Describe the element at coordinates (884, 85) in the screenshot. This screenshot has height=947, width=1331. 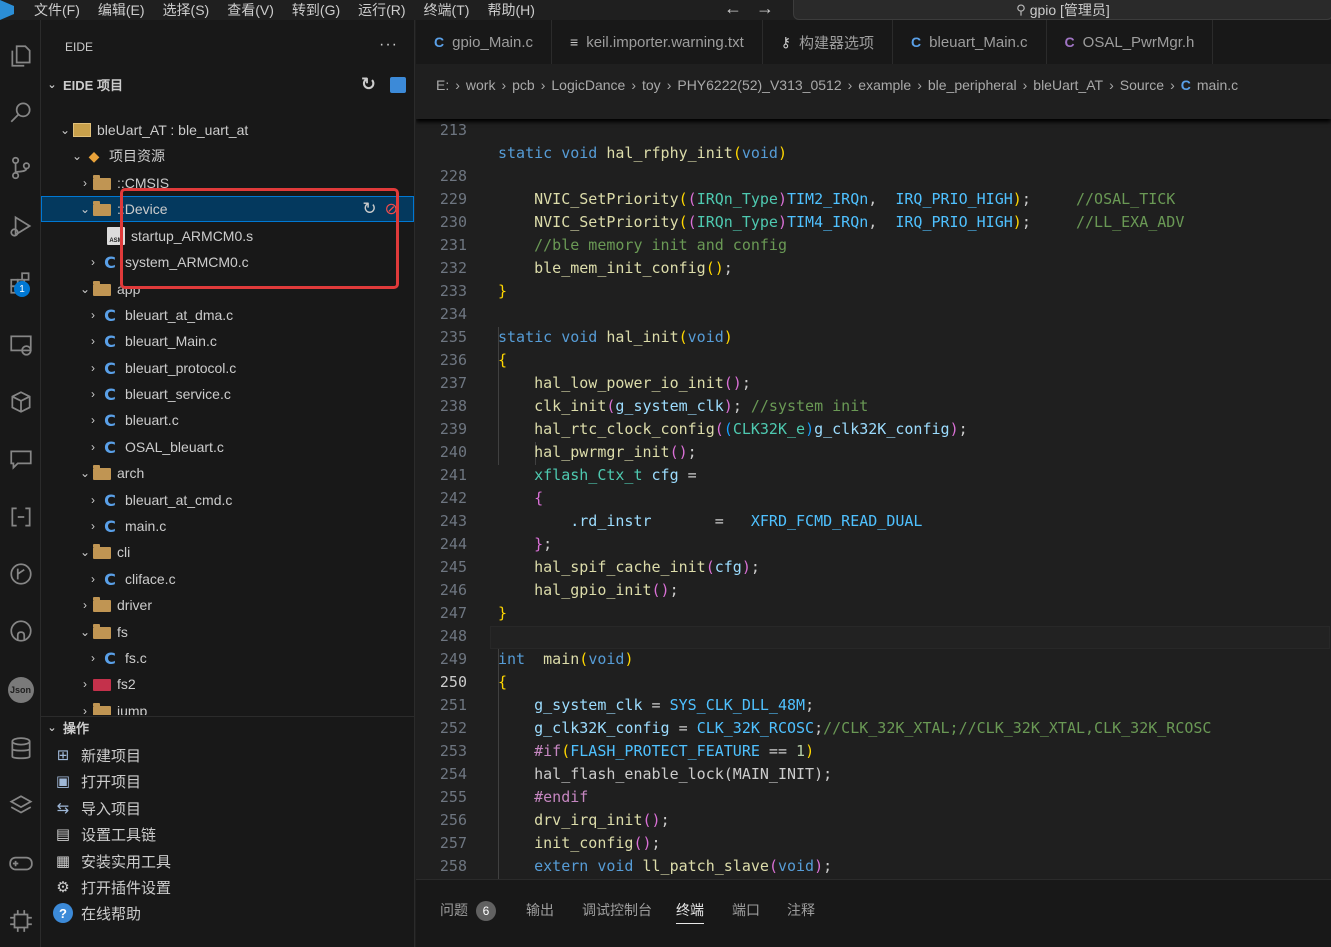
I see `breadcrumb-item: example` at that location.